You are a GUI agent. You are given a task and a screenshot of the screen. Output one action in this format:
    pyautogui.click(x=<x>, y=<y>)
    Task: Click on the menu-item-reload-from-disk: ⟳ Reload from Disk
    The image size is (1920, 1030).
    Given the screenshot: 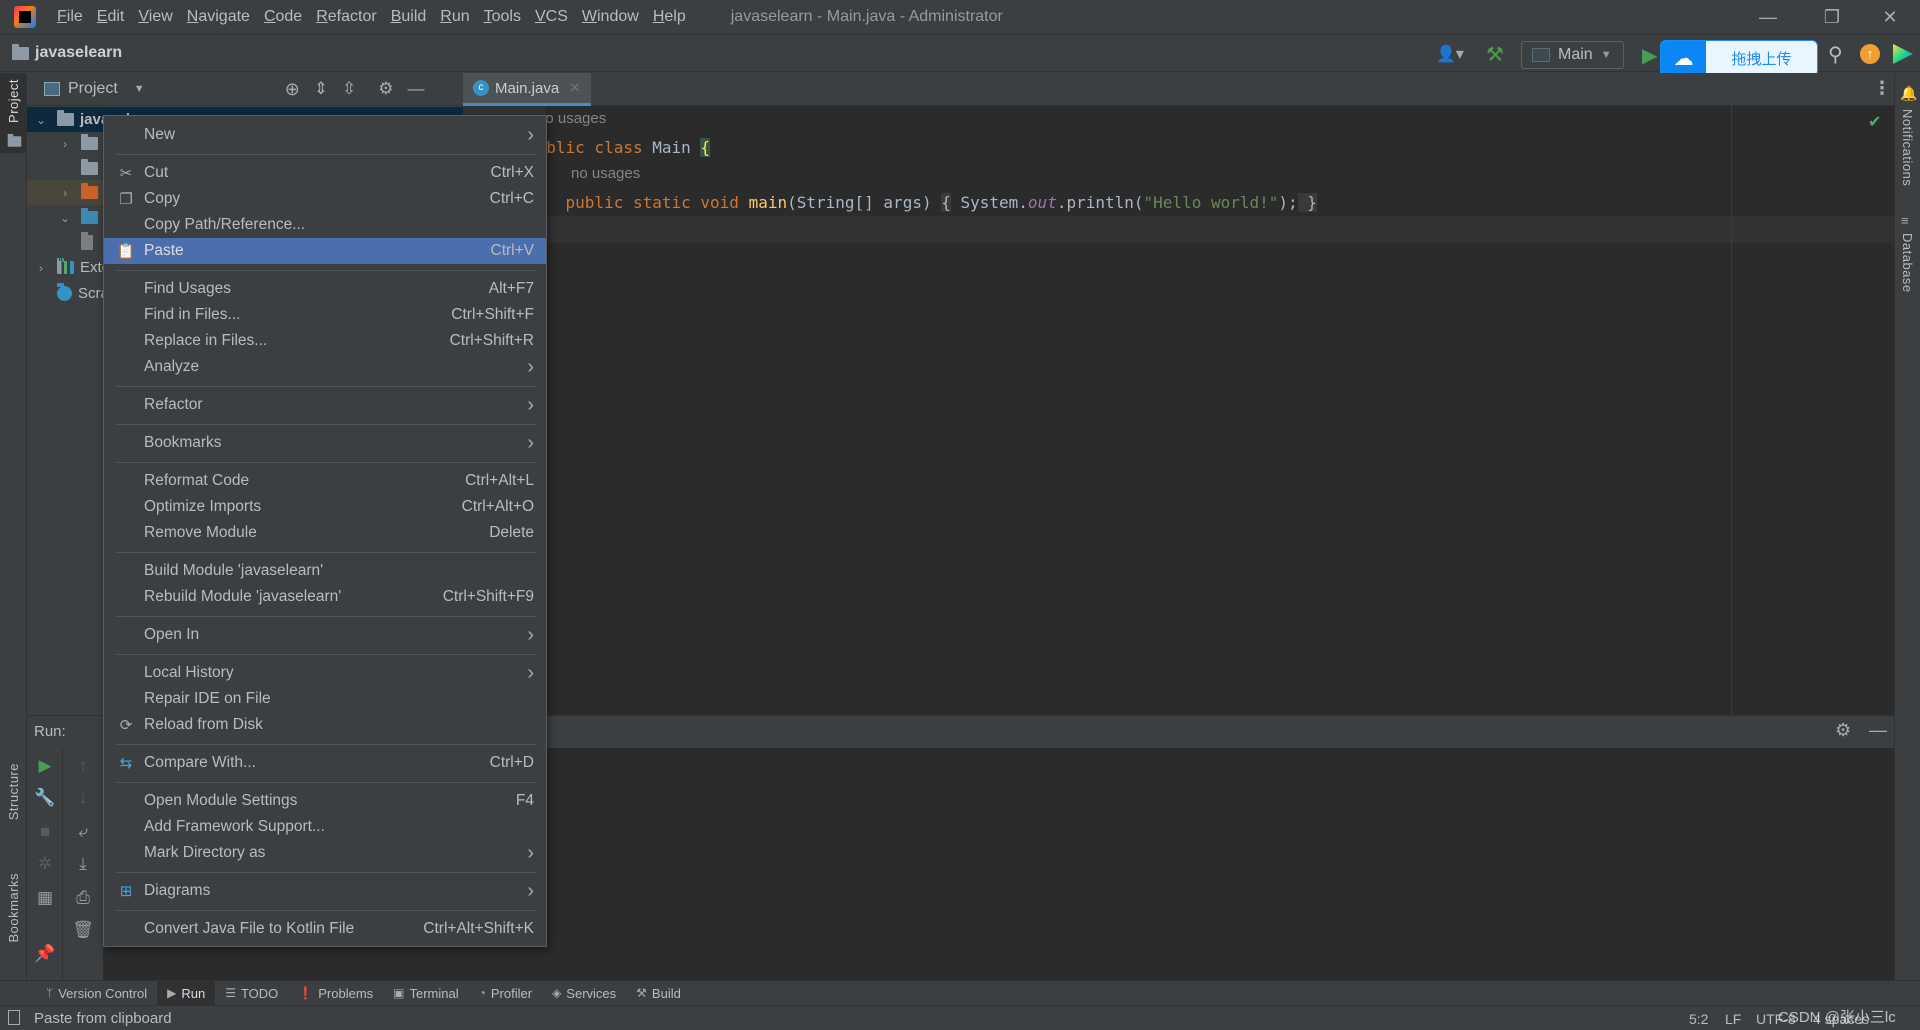 What is the action you would take?
    pyautogui.click(x=325, y=725)
    